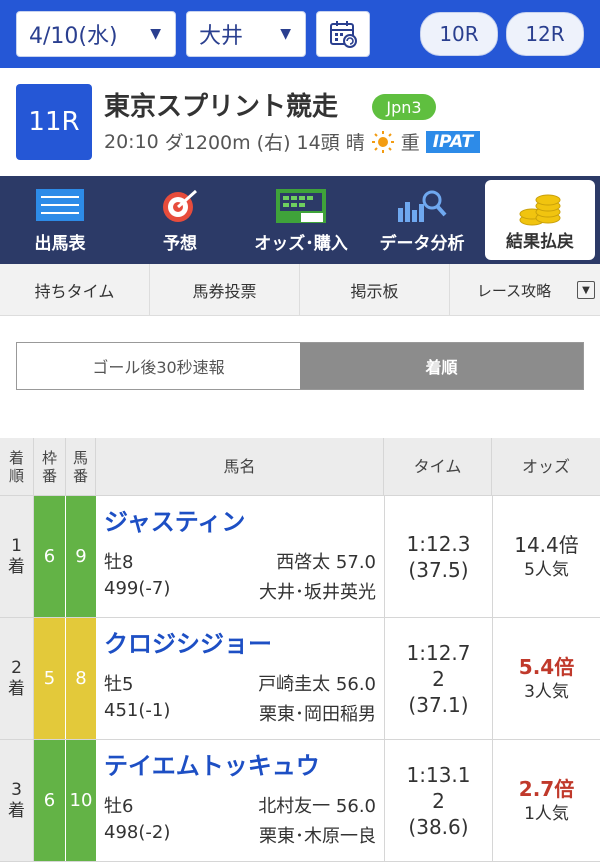 This screenshot has height=864, width=600. Describe the element at coordinates (119, 806) in the screenshot. I see `sex-age: 牡6` at that location.